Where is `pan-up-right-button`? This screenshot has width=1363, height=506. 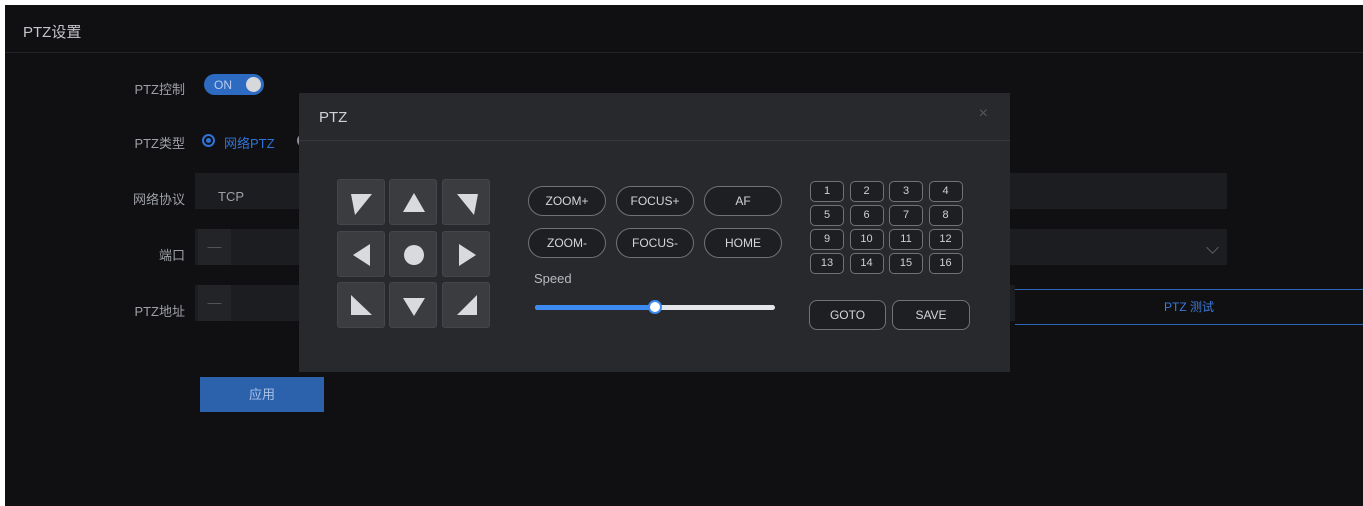 pan-up-right-button is located at coordinates (466, 202).